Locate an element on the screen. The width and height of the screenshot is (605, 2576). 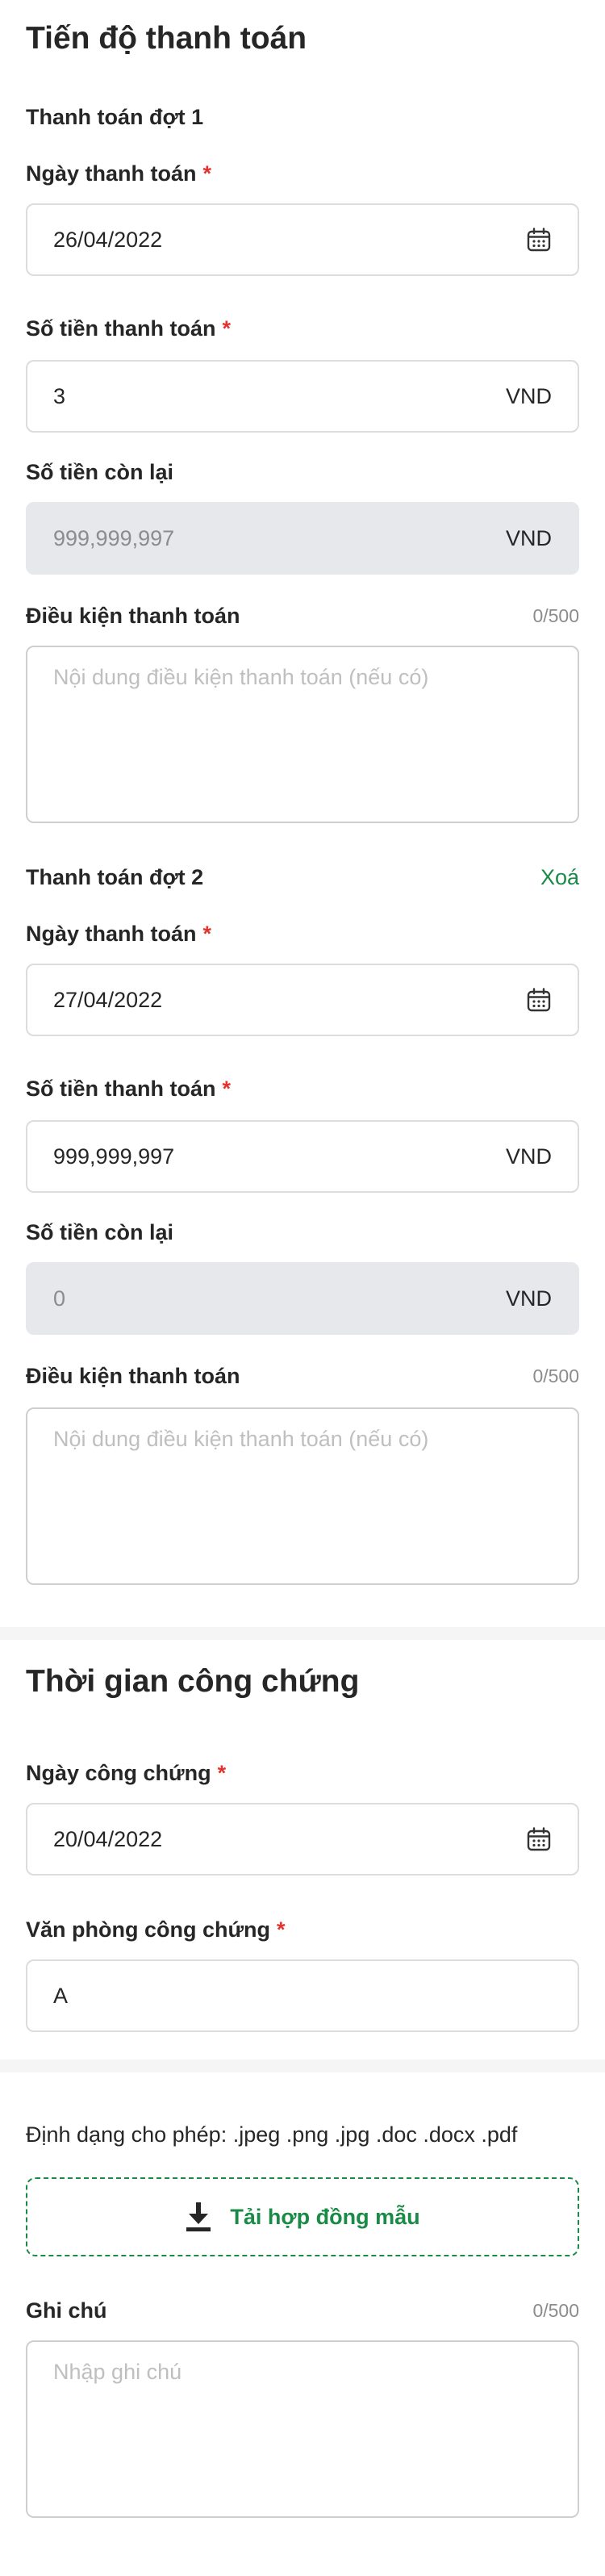
delete-installment-button: Xoá is located at coordinates (559, 877).